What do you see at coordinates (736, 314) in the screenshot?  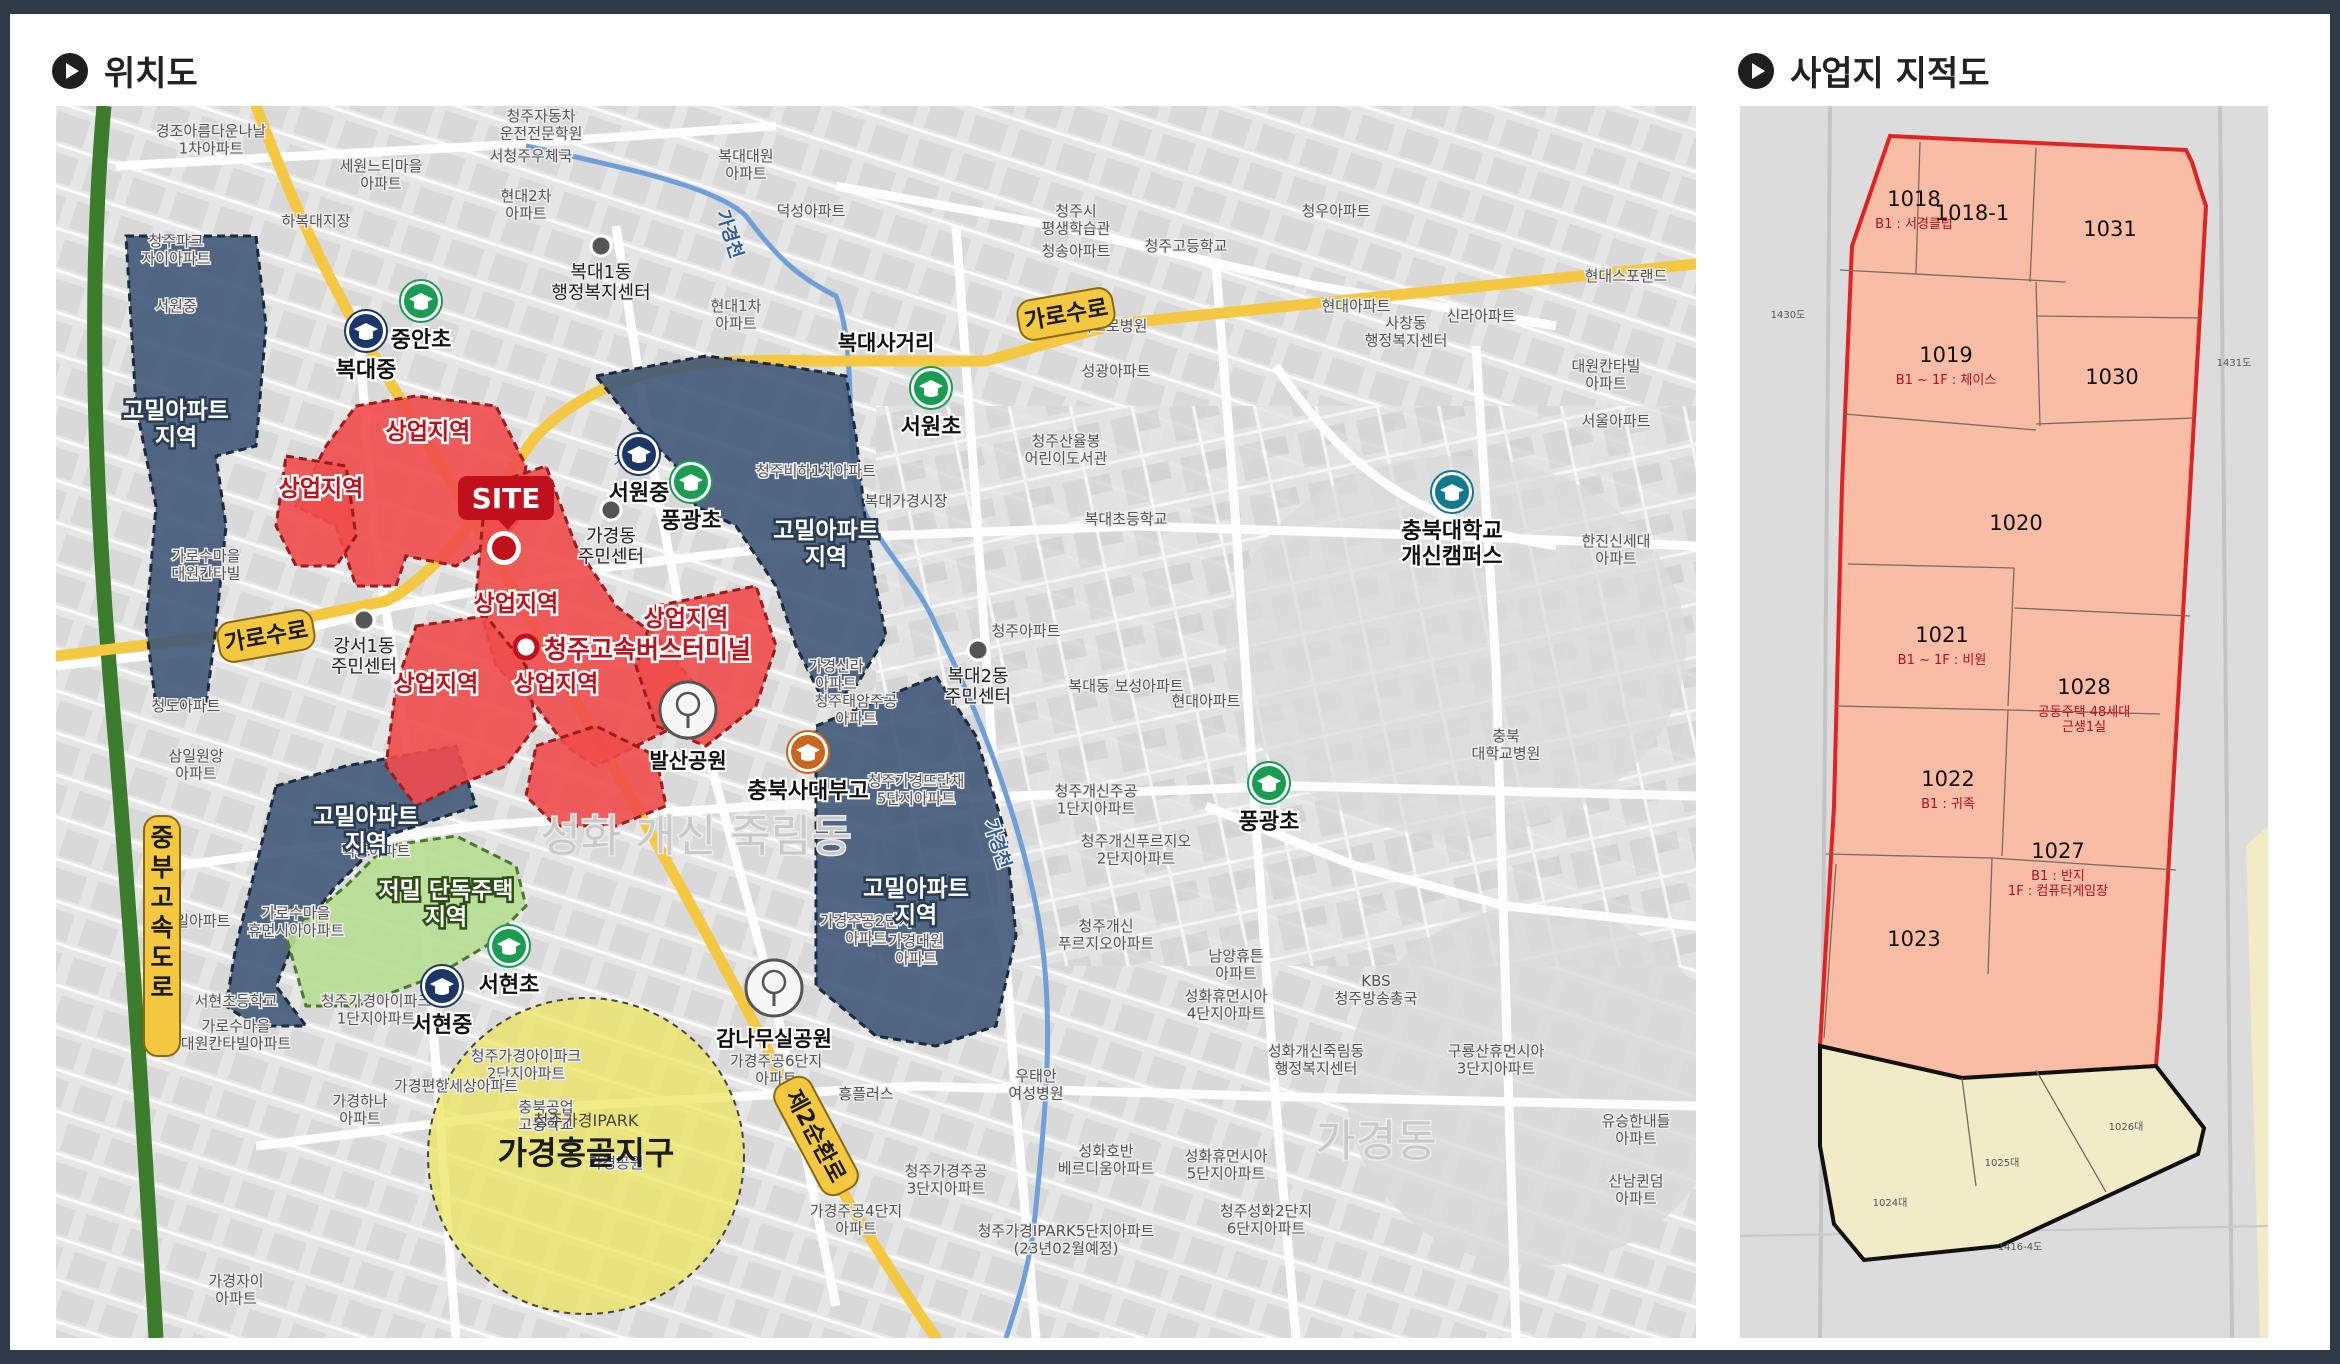 I see `map-background-label: 현대1차 아파트` at bounding box center [736, 314].